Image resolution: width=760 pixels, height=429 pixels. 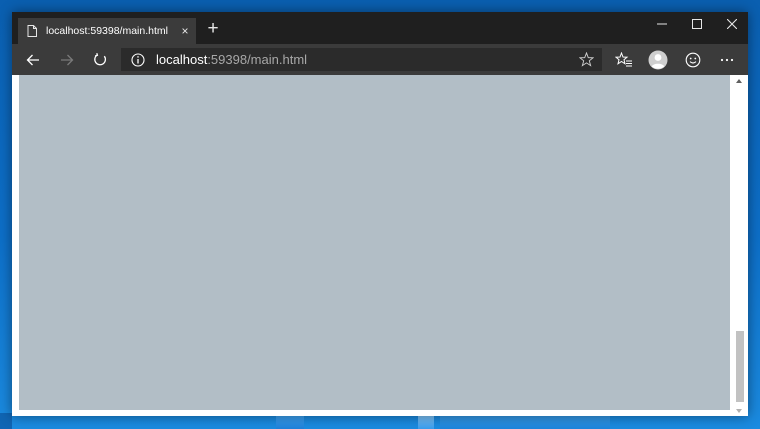 What do you see at coordinates (727, 60) in the screenshot?
I see `more-icon` at bounding box center [727, 60].